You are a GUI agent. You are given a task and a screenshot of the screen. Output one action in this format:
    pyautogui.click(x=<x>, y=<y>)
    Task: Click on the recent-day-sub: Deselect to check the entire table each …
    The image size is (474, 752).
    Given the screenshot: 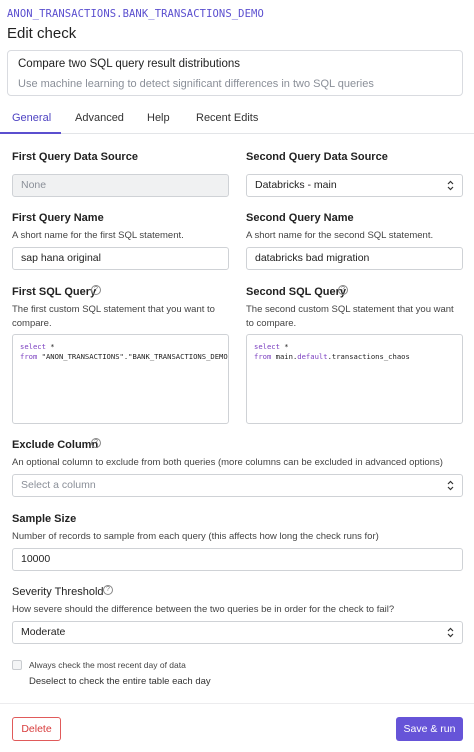 What is the action you would take?
    pyautogui.click(x=120, y=681)
    